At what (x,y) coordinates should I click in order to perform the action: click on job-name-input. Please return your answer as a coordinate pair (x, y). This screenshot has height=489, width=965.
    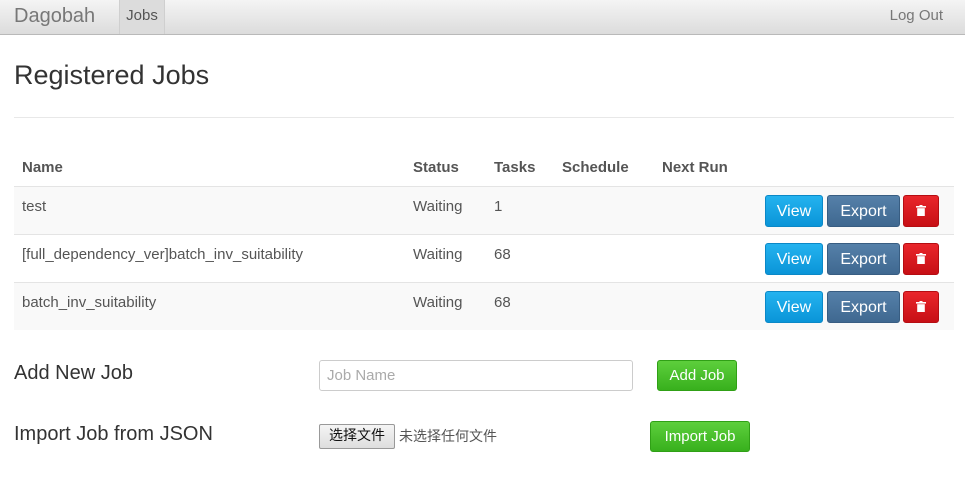
    Looking at the image, I should click on (476, 375).